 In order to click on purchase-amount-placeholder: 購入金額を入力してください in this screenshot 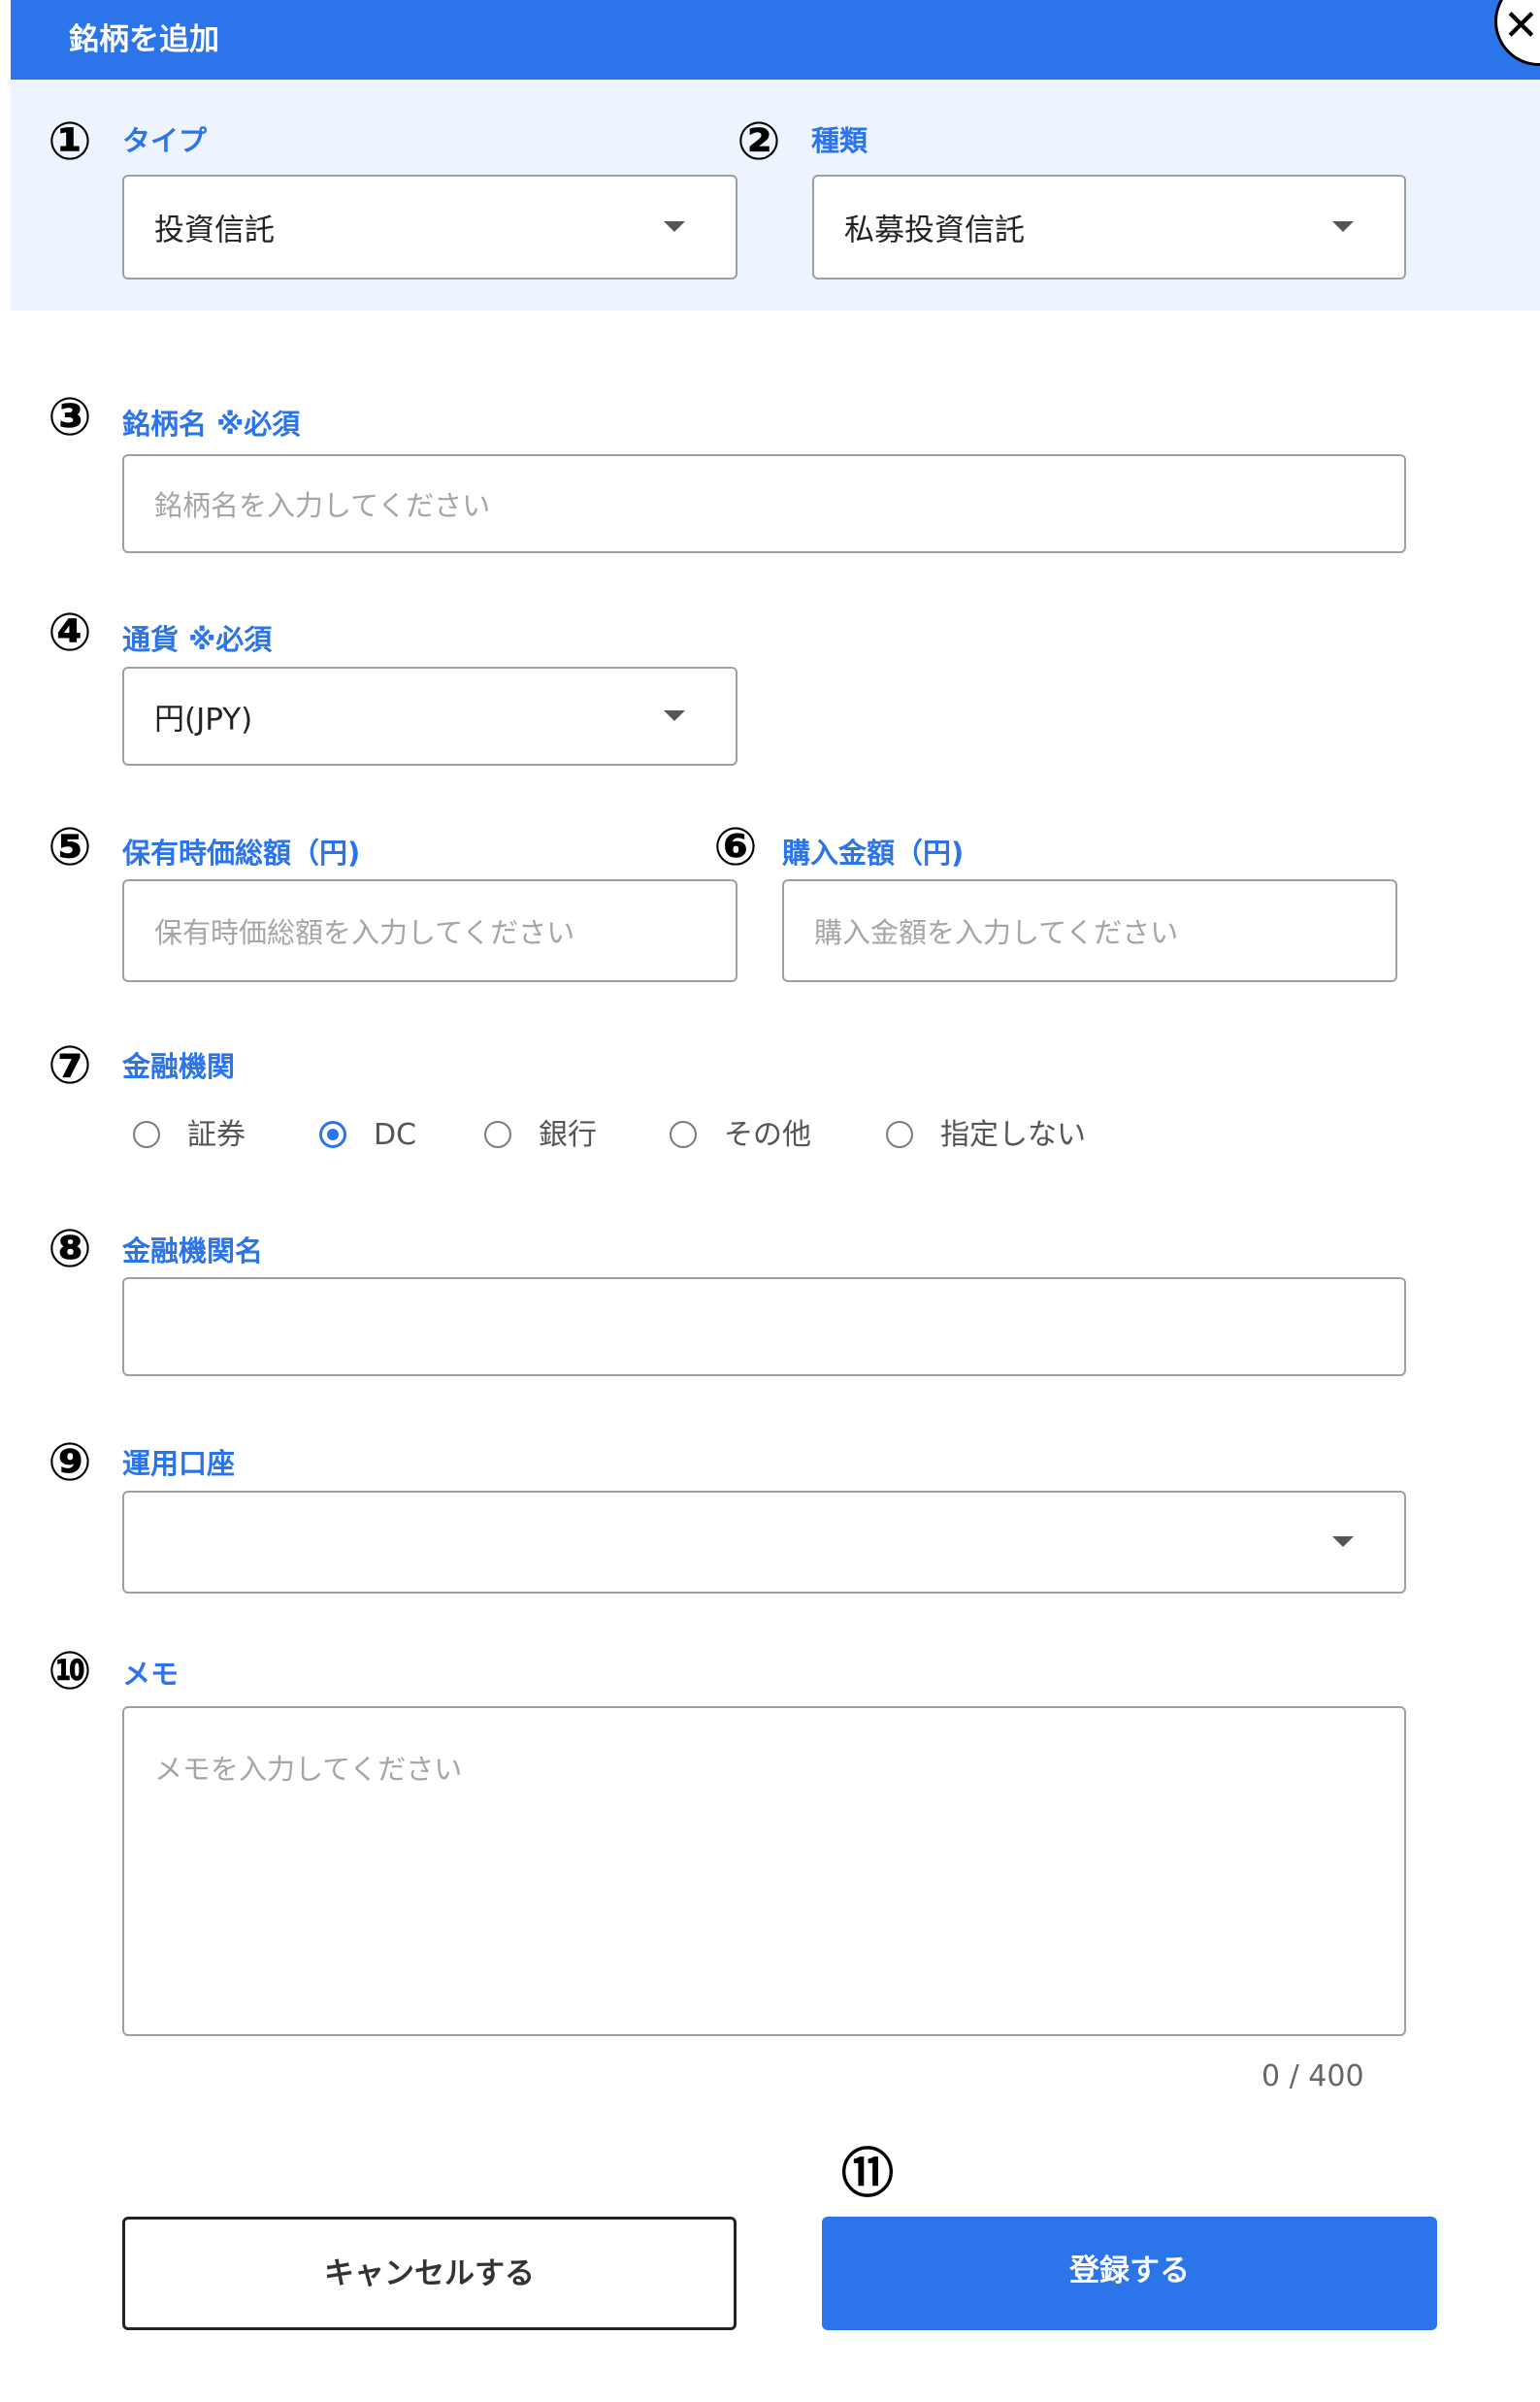, I will do `click(996, 932)`.